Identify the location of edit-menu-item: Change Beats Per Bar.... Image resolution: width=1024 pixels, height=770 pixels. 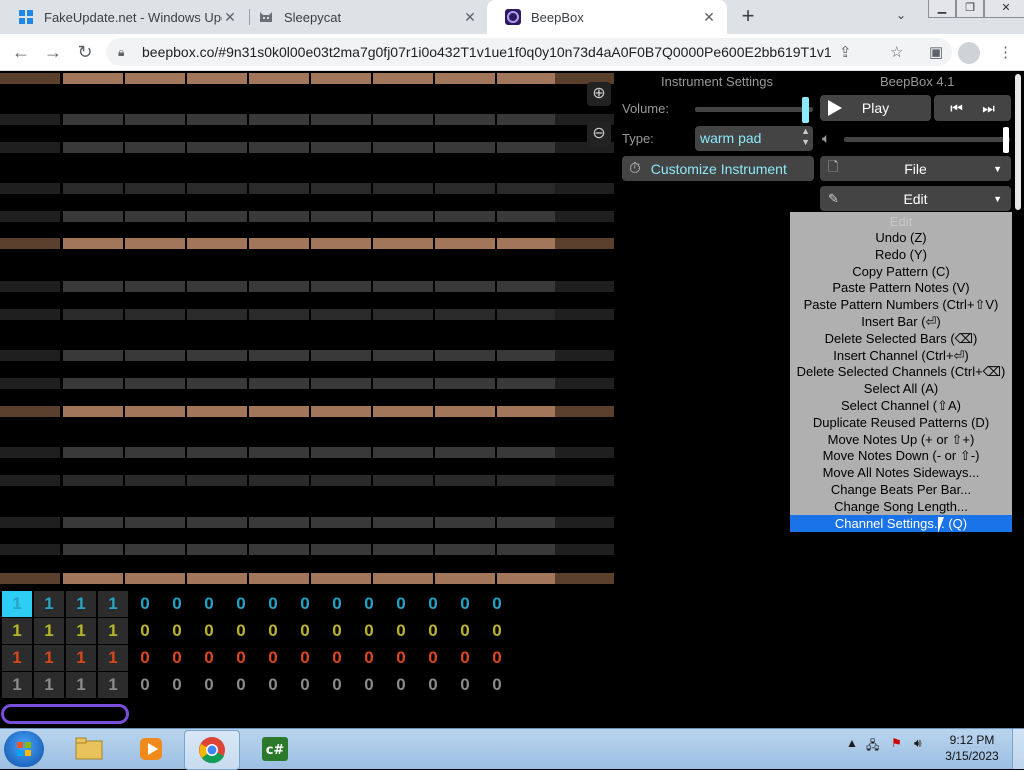
(901, 489).